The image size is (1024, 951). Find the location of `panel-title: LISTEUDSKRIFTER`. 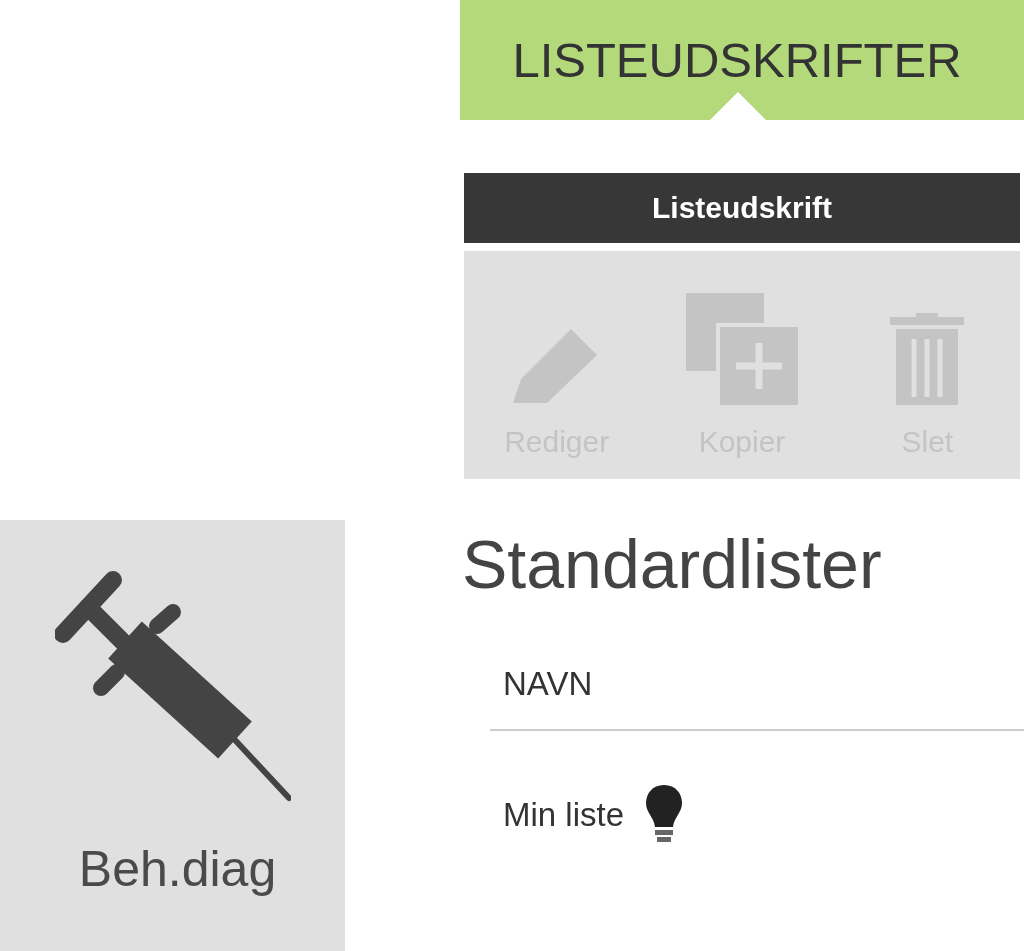

panel-title: LISTEUDSKRIFTER is located at coordinates (737, 60).